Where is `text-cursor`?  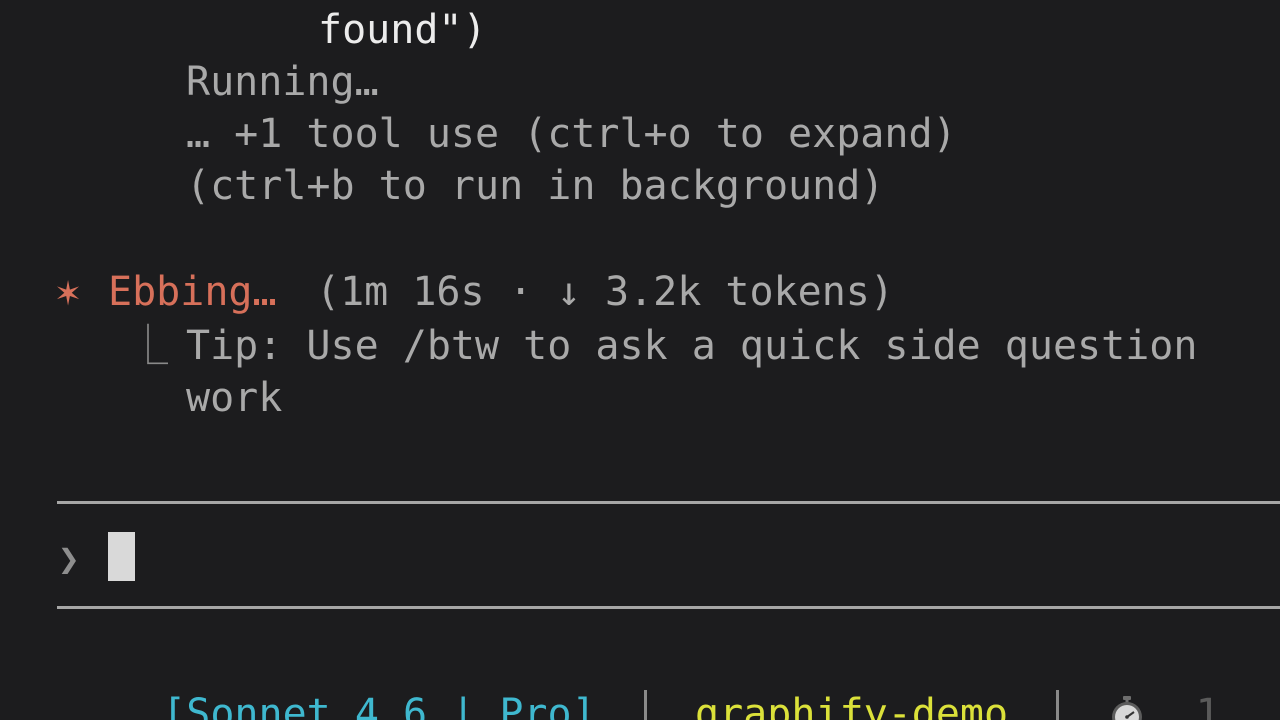 text-cursor is located at coordinates (121, 556).